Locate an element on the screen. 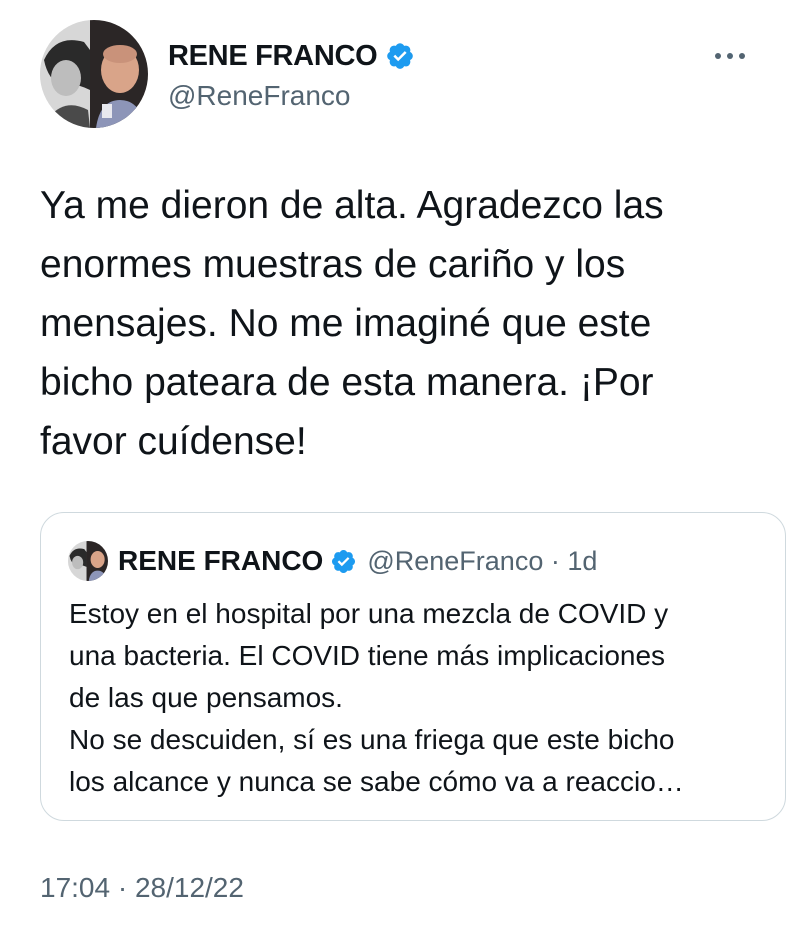 This screenshot has height=931, width=788. more-options-button is located at coordinates (730, 56).